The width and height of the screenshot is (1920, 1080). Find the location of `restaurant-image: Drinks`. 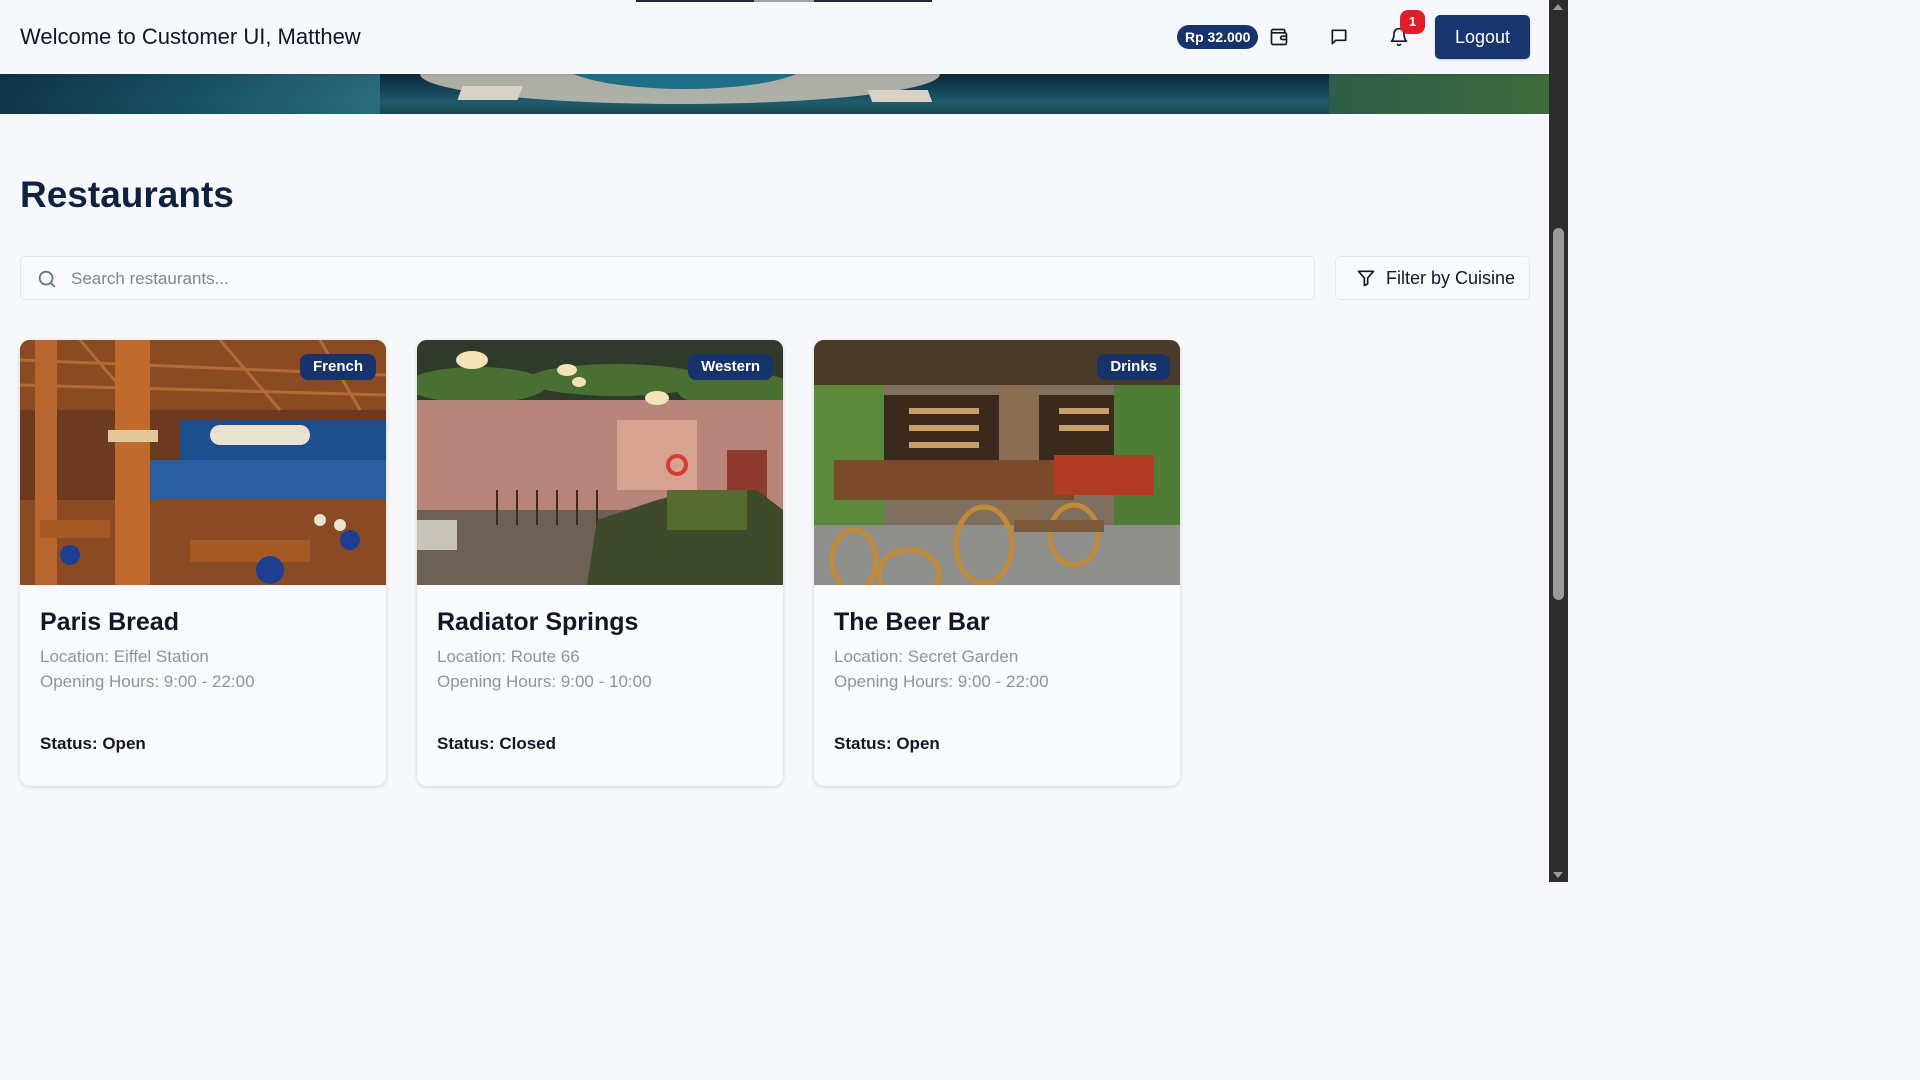

restaurant-image: Drinks is located at coordinates (997, 462).